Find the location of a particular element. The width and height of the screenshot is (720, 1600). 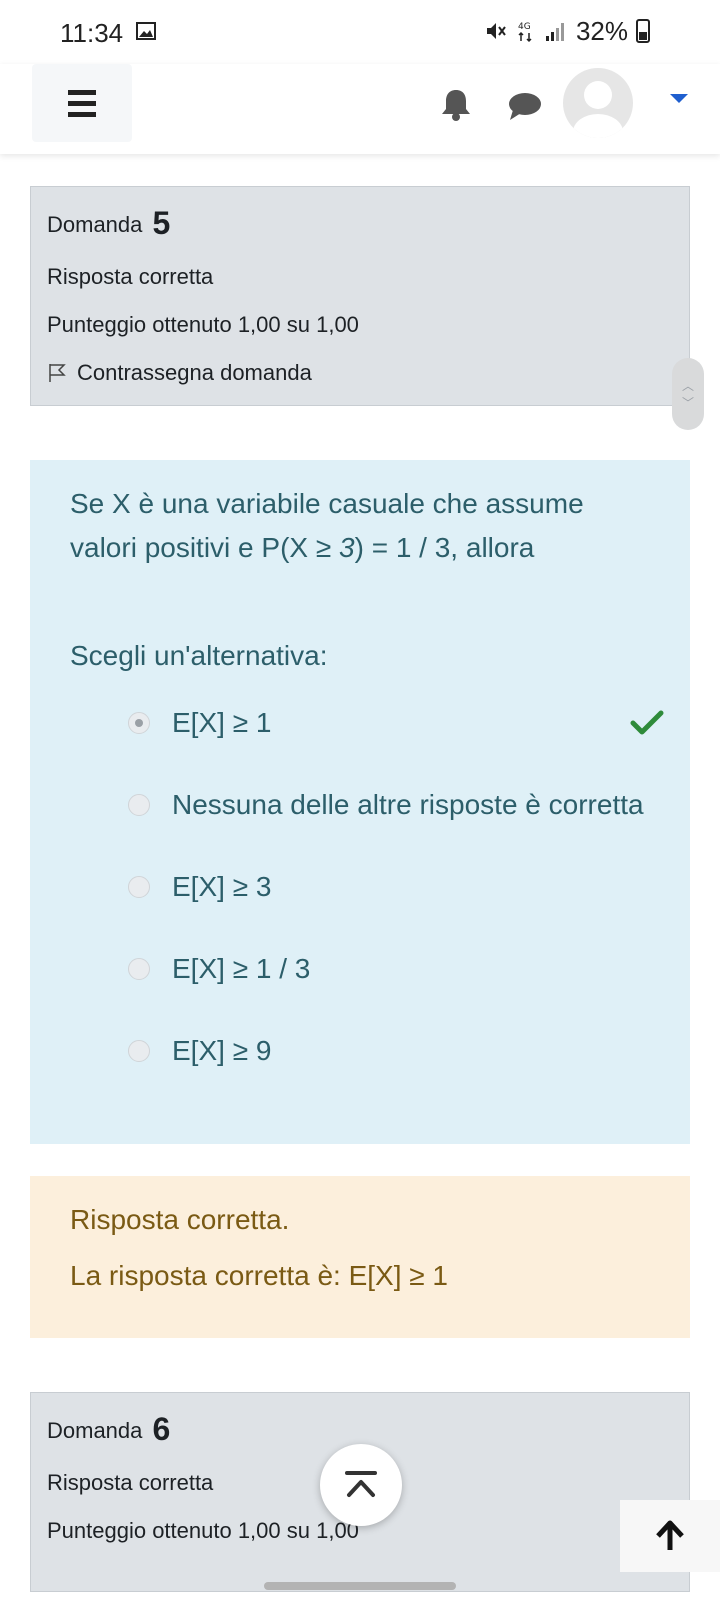

check-icon is located at coordinates (647, 722).